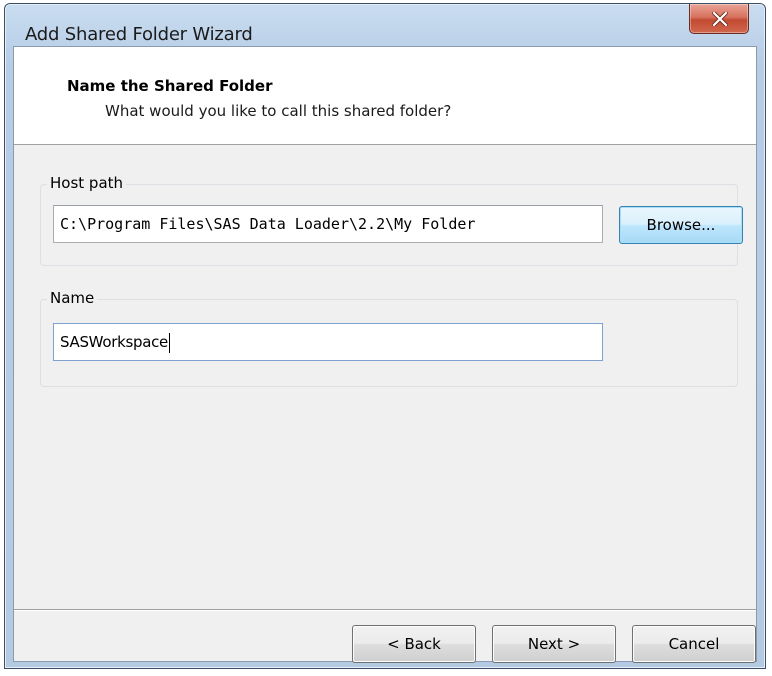  Describe the element at coordinates (170, 86) in the screenshot. I see `page-title: Name the Shared Folder` at that location.